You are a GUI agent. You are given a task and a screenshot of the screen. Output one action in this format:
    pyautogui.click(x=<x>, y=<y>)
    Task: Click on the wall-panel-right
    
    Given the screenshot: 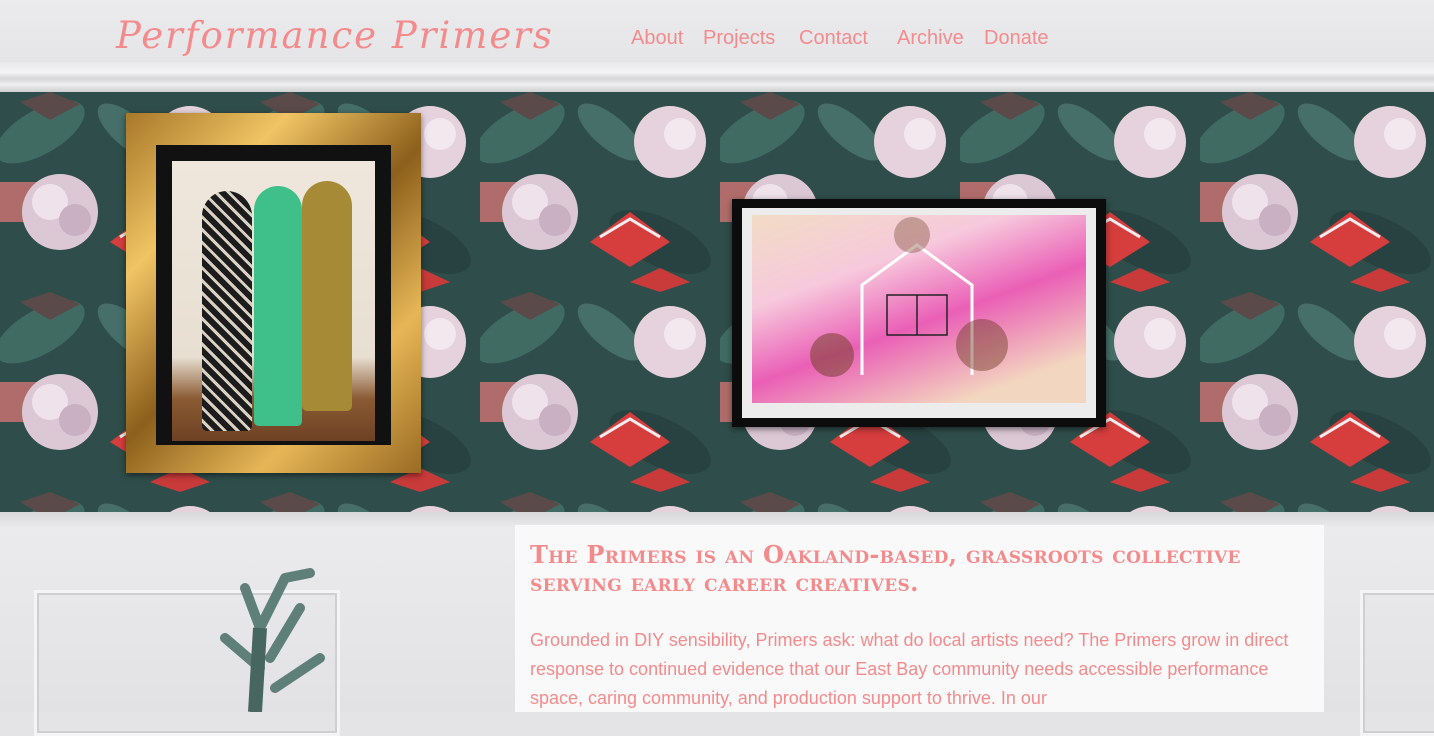 What is the action you would take?
    pyautogui.click(x=1397, y=663)
    